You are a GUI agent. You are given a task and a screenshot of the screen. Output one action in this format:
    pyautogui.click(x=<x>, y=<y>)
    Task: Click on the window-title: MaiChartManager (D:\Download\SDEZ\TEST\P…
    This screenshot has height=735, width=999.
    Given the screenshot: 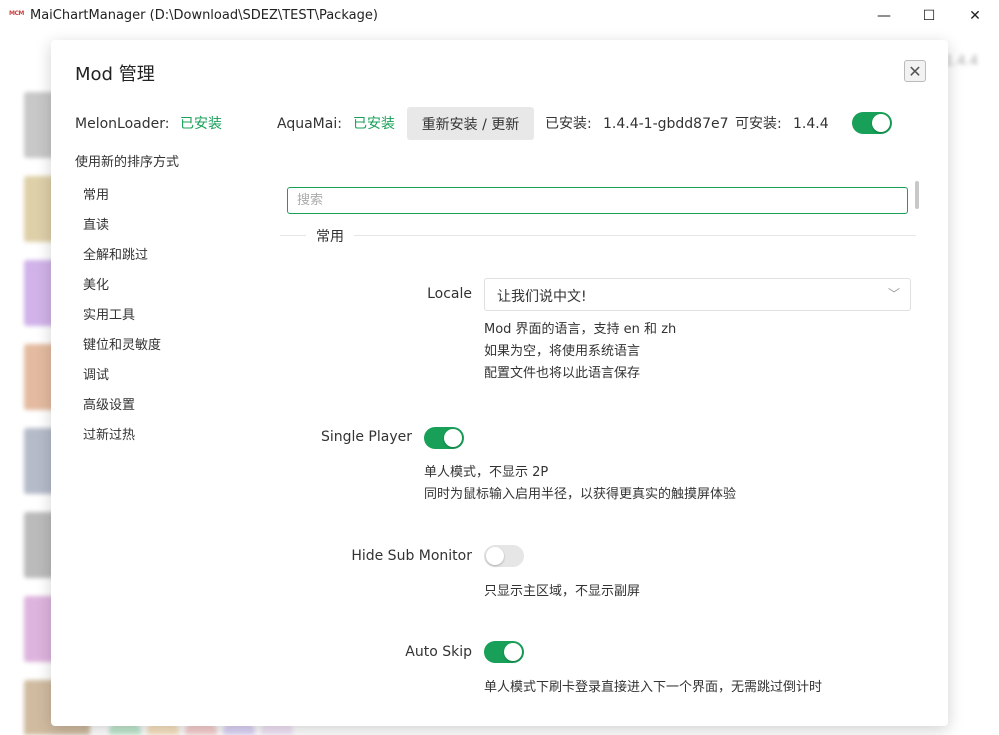 What is the action you would take?
    pyautogui.click(x=204, y=15)
    